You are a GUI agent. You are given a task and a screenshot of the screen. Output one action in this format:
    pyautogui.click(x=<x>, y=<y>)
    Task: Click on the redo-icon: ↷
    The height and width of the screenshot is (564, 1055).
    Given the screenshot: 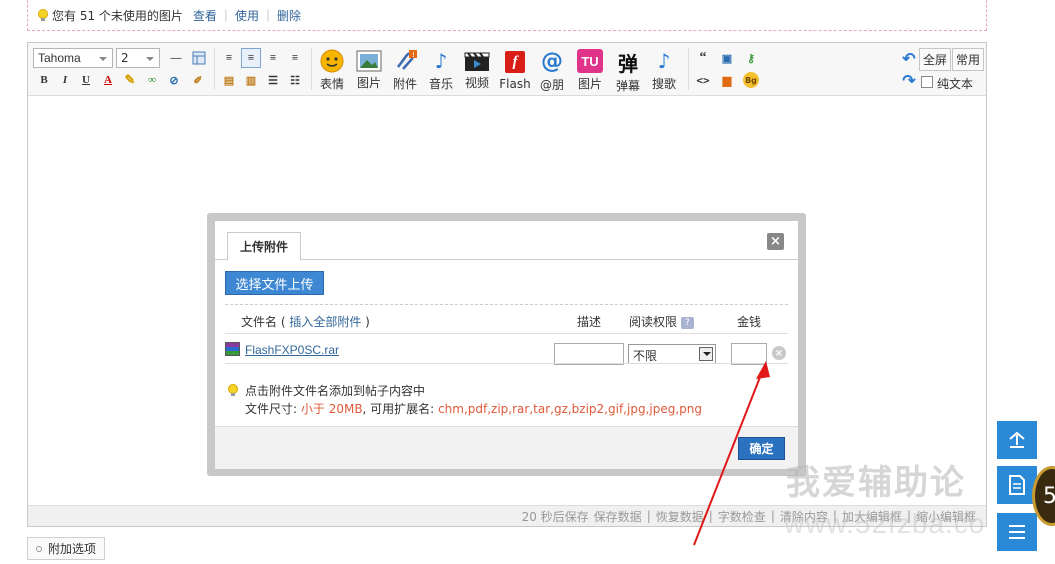 What is the action you would take?
    pyautogui.click(x=909, y=81)
    